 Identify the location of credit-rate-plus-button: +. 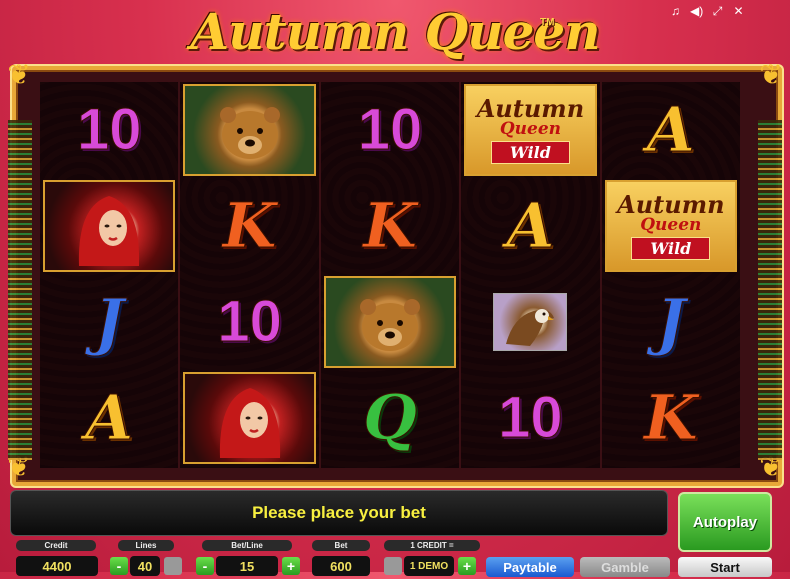
(467, 566).